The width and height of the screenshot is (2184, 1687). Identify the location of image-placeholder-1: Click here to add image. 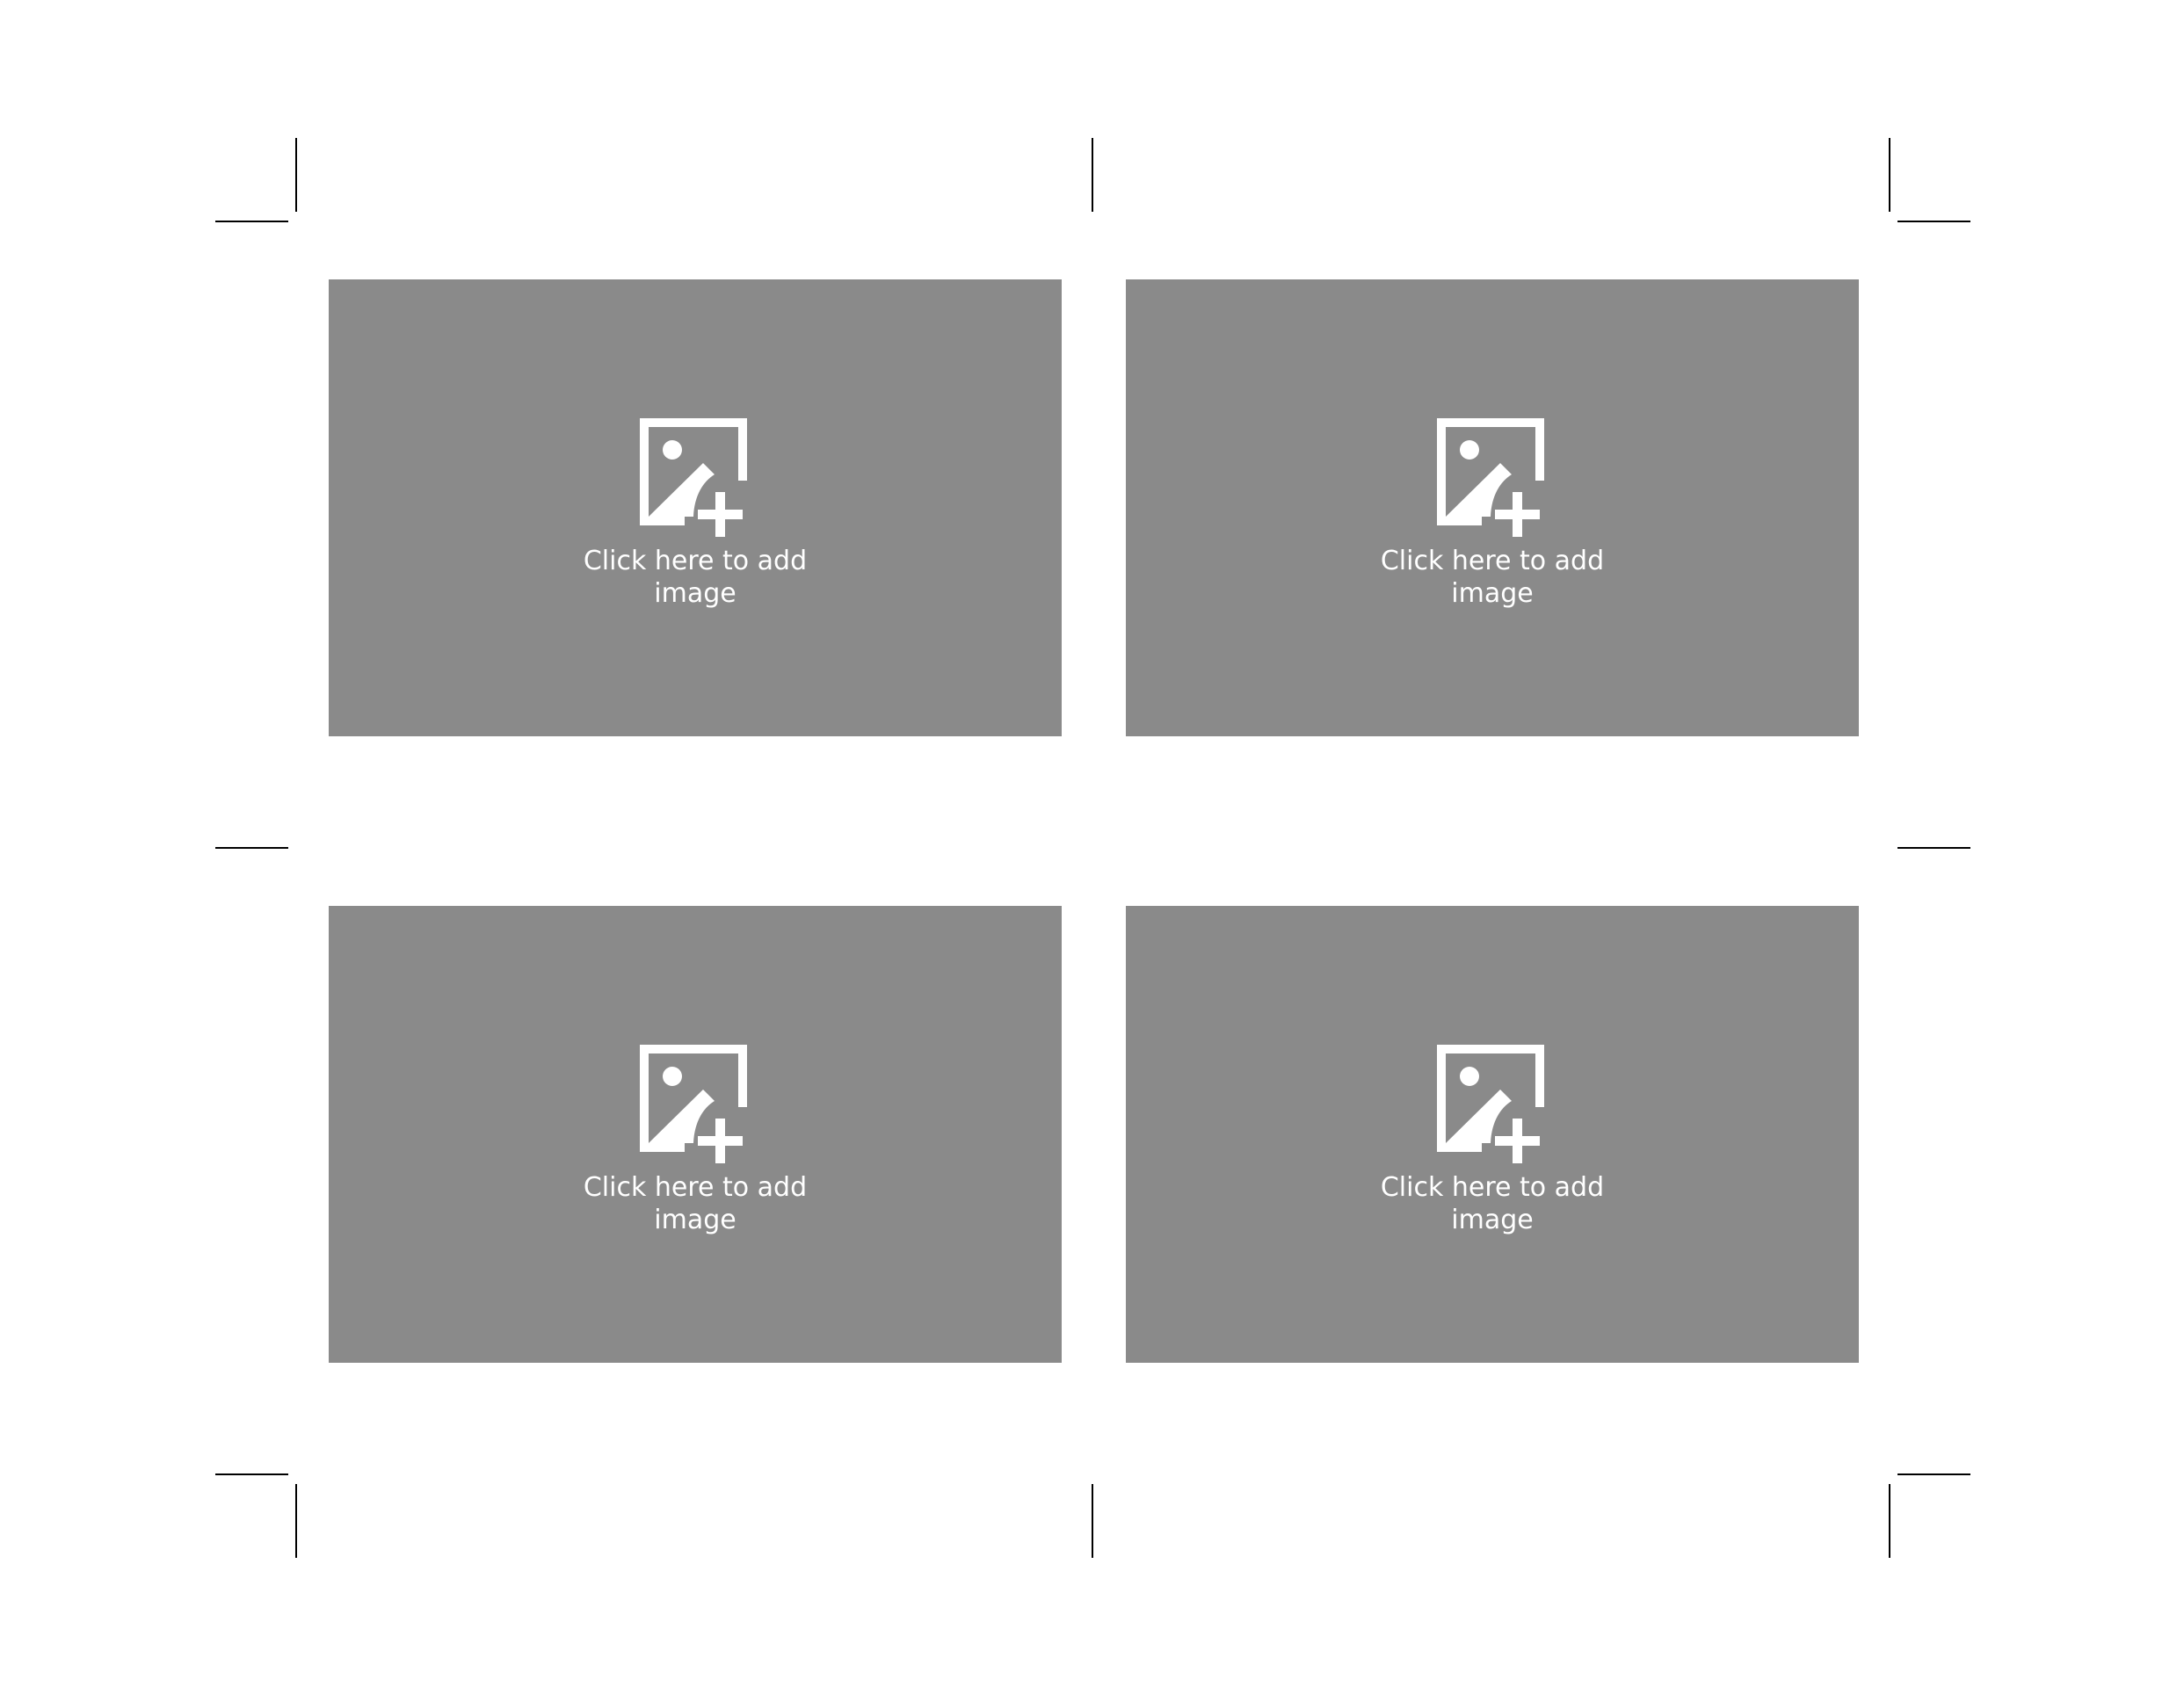
(695, 507).